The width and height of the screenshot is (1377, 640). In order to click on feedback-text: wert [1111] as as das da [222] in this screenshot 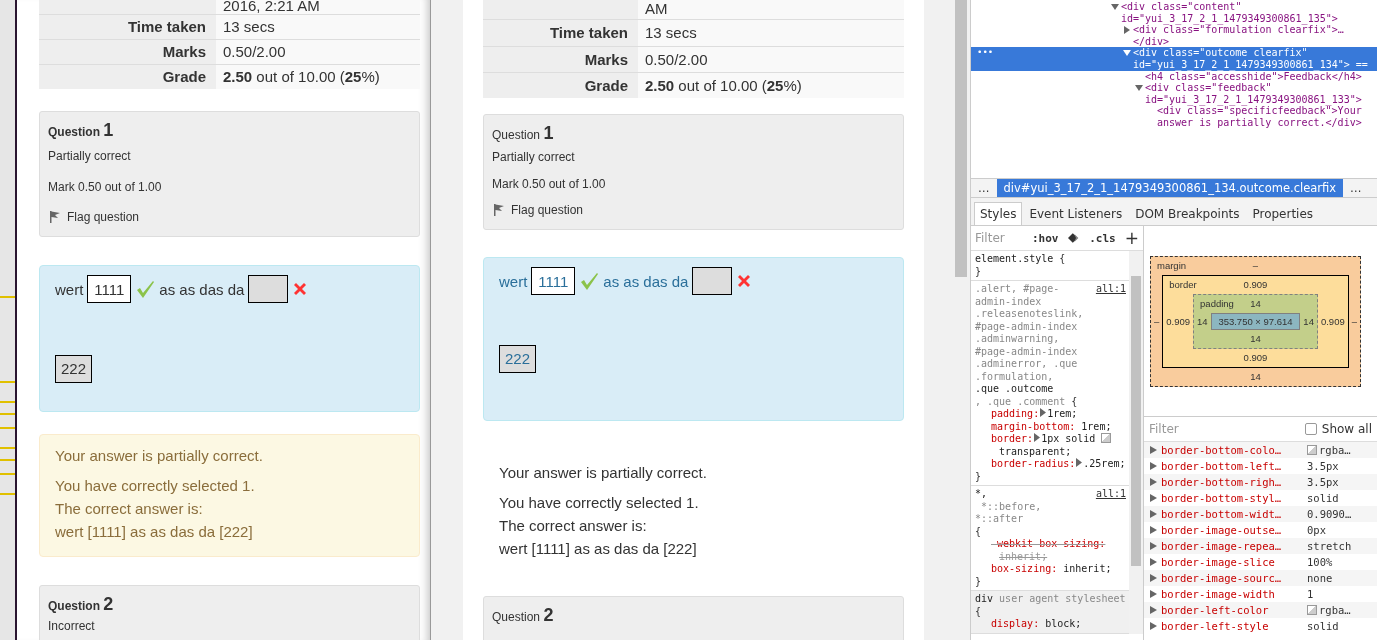, I will do `click(154, 532)`.